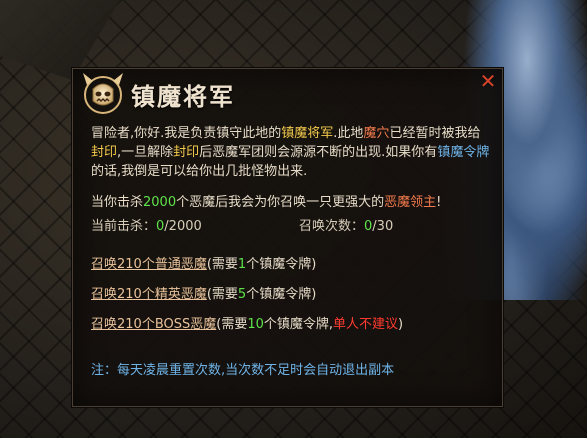 Image resolution: width=587 pixels, height=438 pixels. I want to click on token-cost: 5, so click(242, 294).